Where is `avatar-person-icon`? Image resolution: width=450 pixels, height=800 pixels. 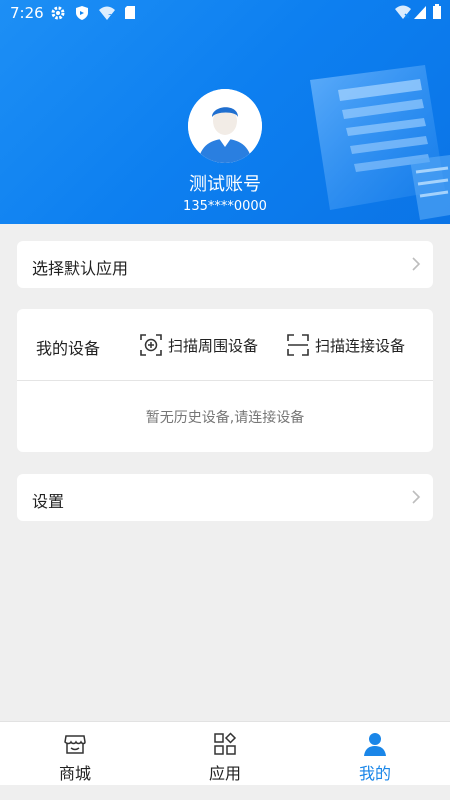
avatar-person-icon is located at coordinates (225, 126).